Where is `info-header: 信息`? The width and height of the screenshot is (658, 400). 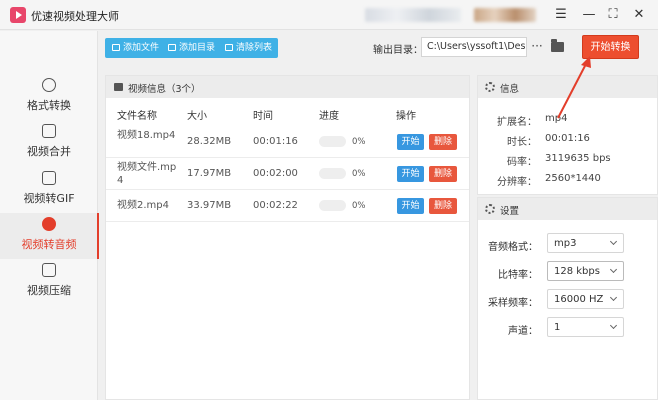
info-header: 信息 is located at coordinates (567, 87).